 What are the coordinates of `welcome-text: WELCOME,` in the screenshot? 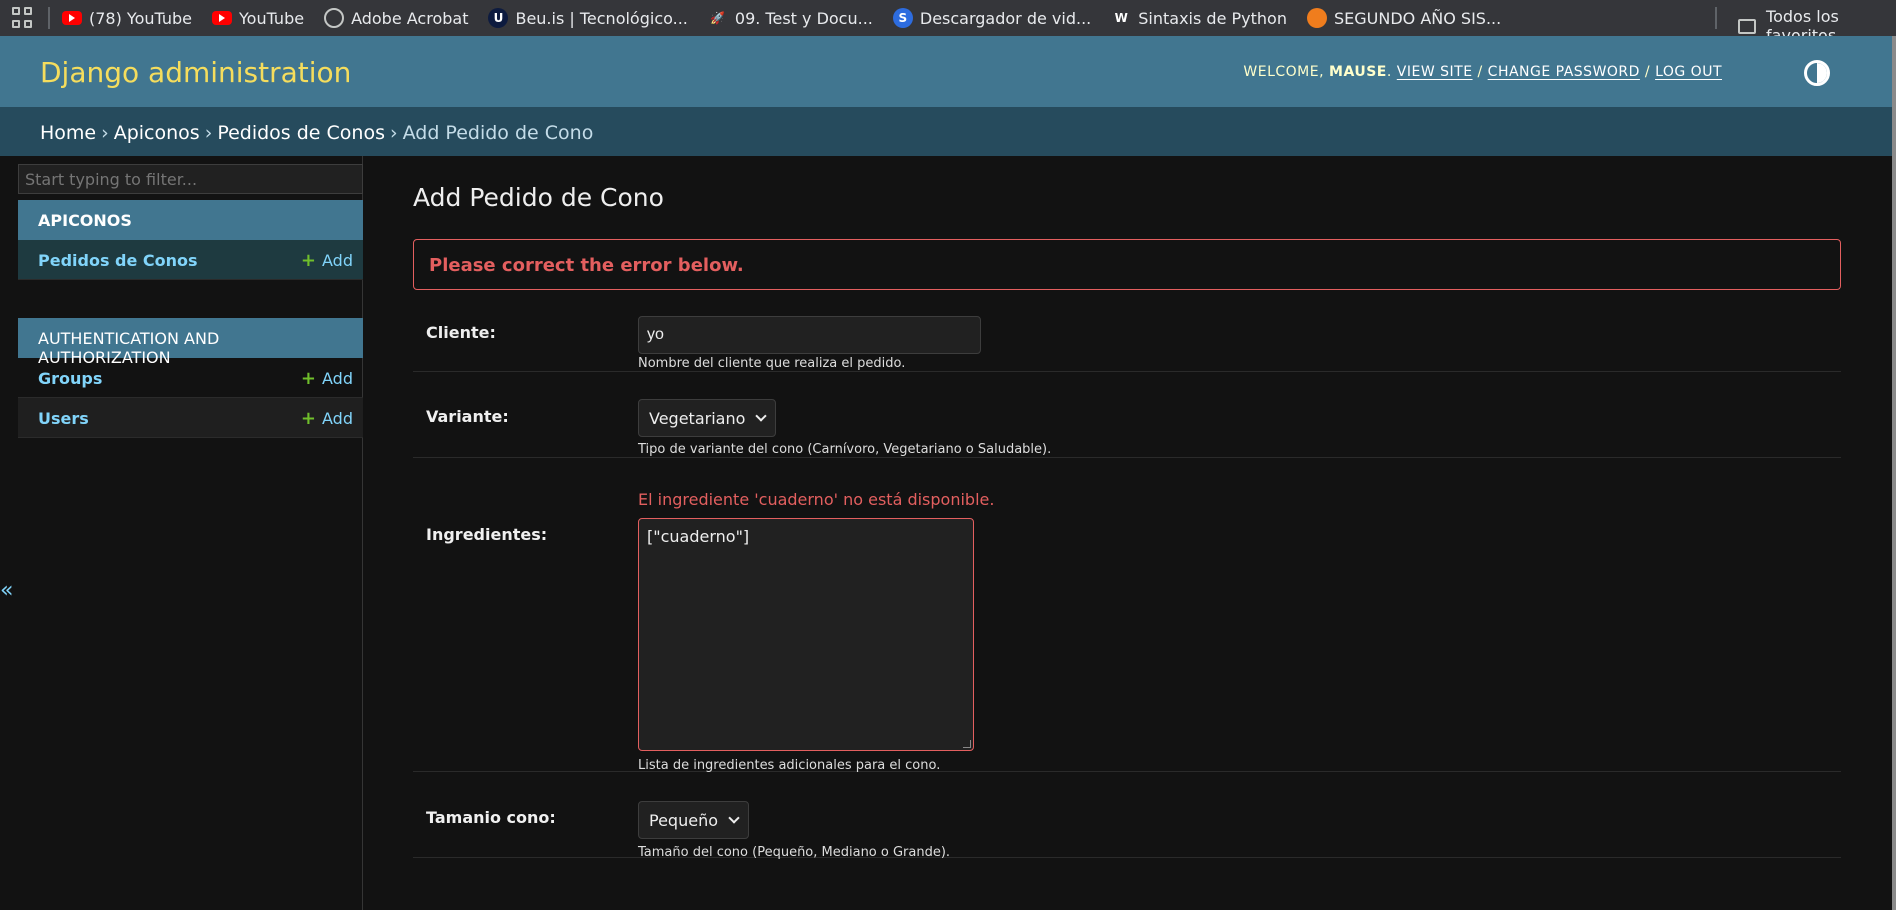 It's located at (1284, 72).